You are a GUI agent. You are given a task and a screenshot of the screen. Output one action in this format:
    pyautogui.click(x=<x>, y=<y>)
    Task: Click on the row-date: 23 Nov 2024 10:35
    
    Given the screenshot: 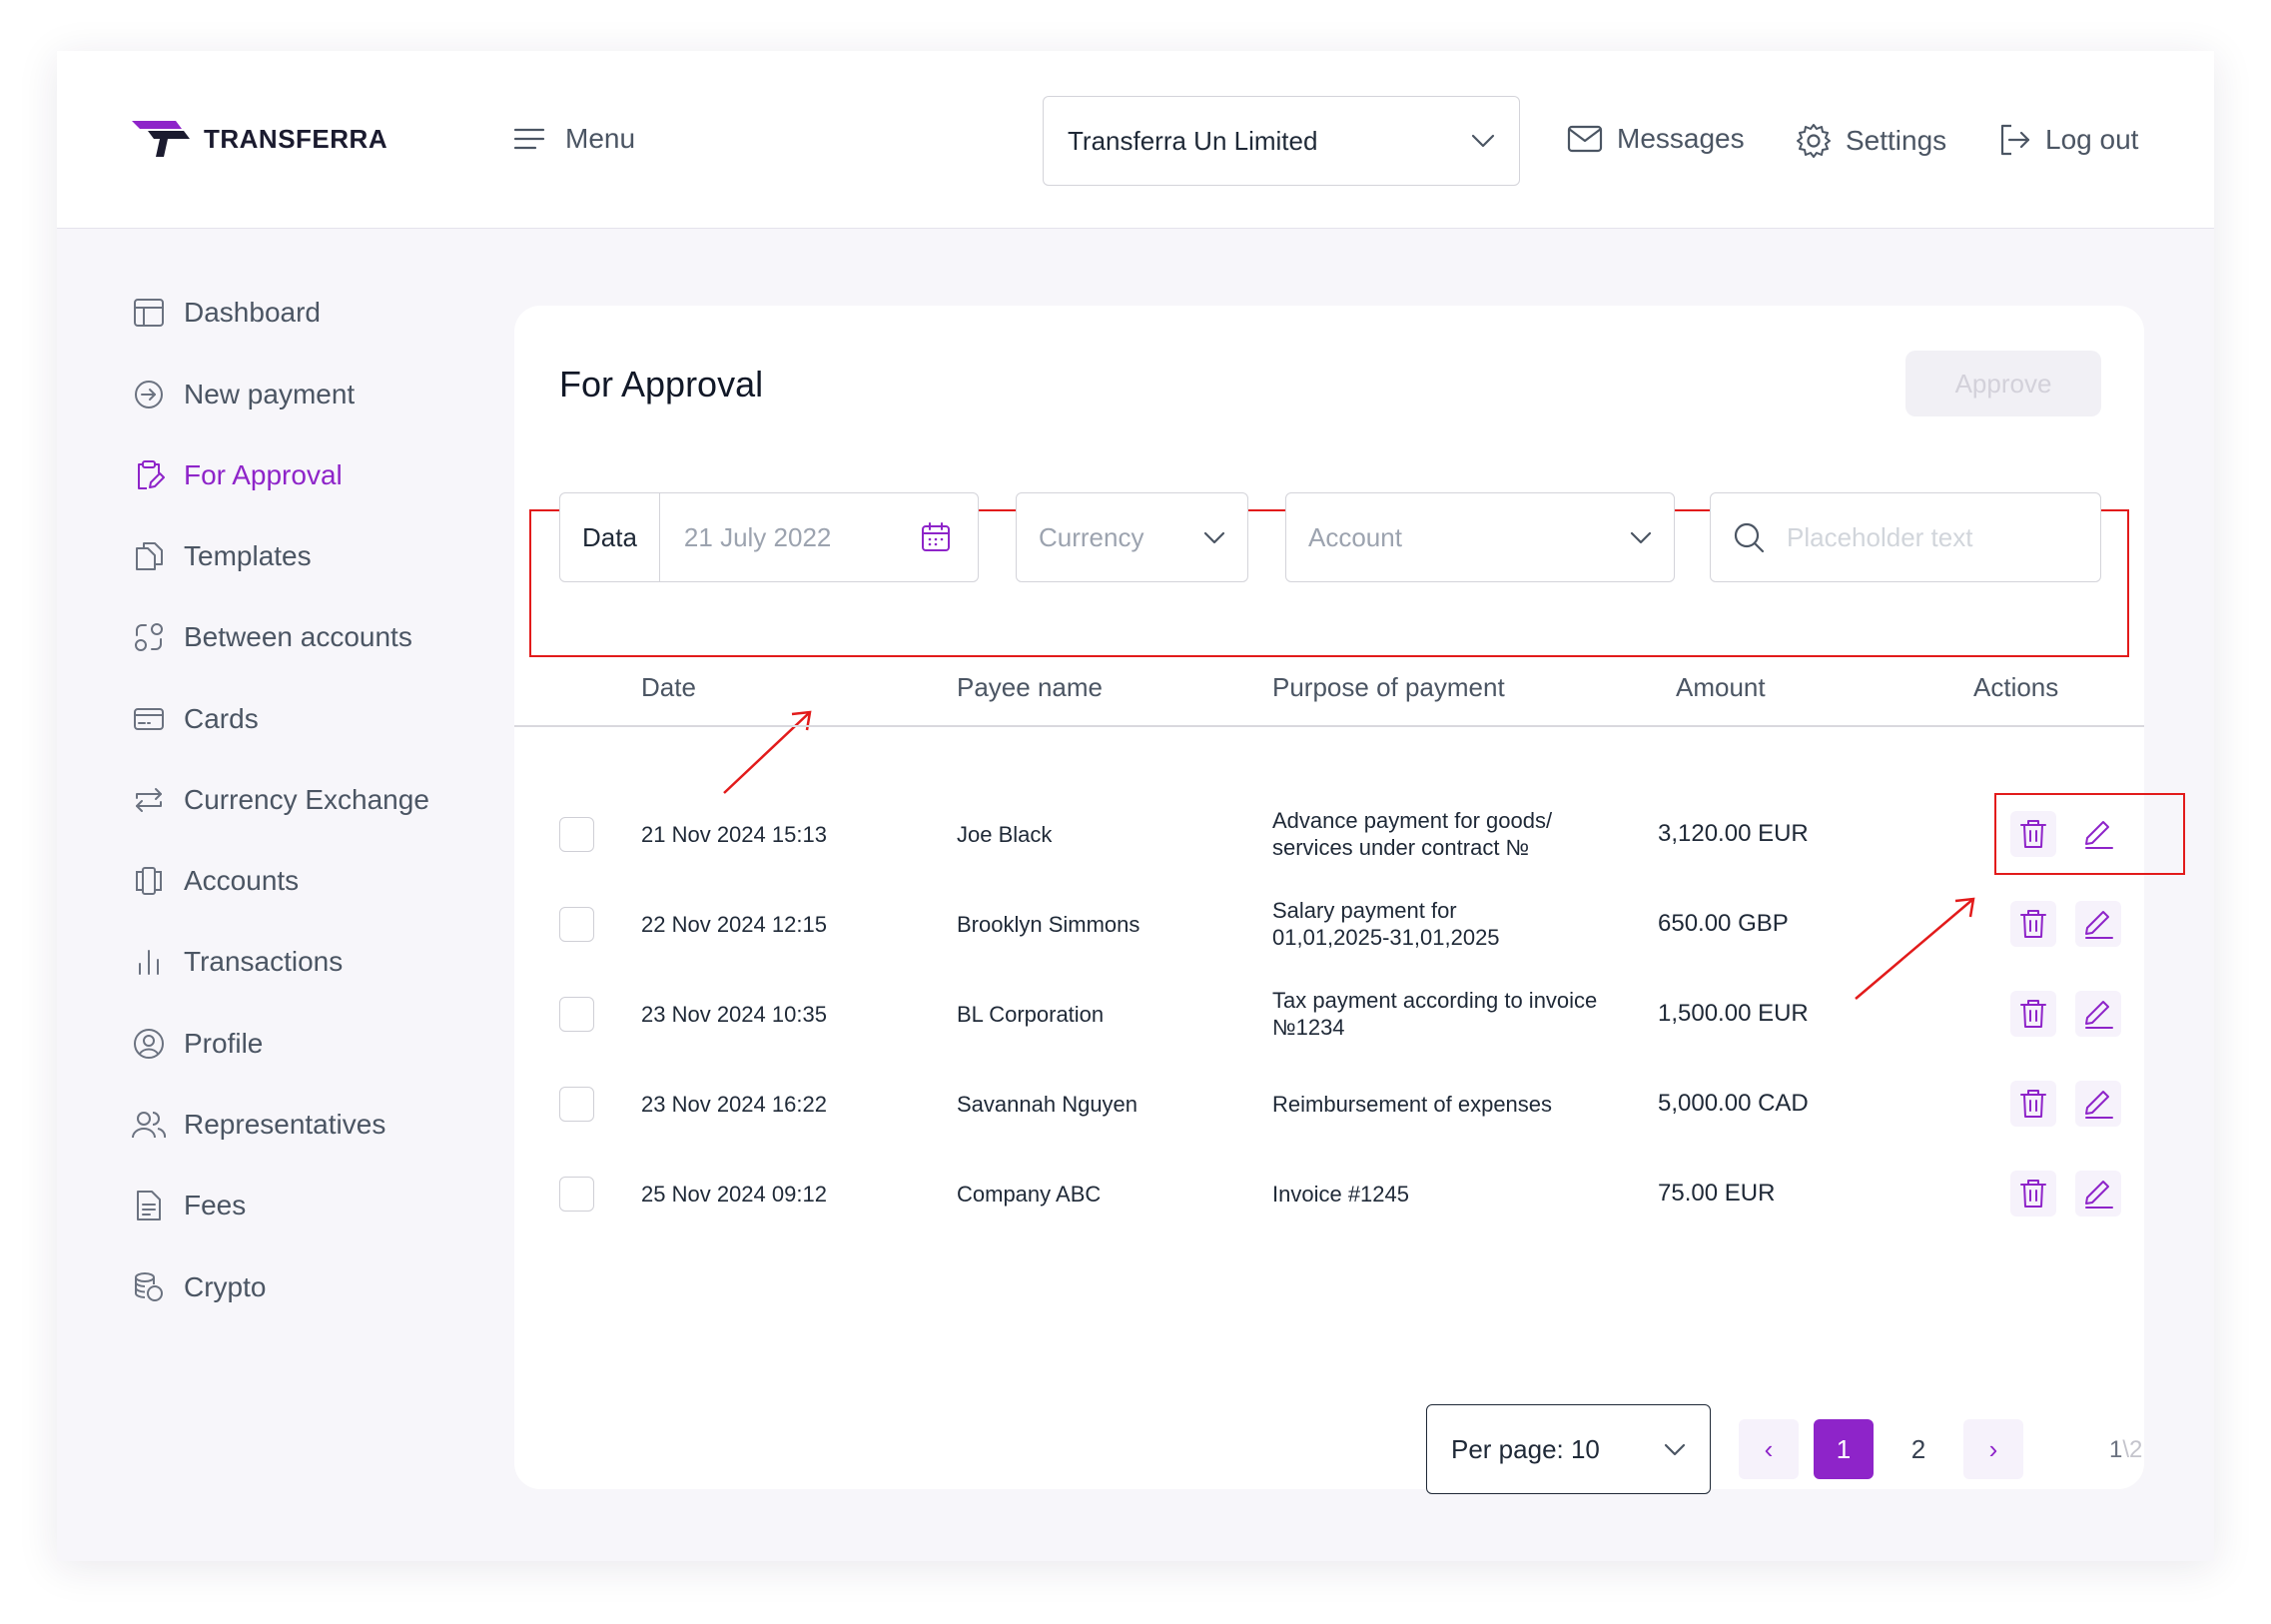 What is the action you would take?
    pyautogui.click(x=734, y=1014)
    